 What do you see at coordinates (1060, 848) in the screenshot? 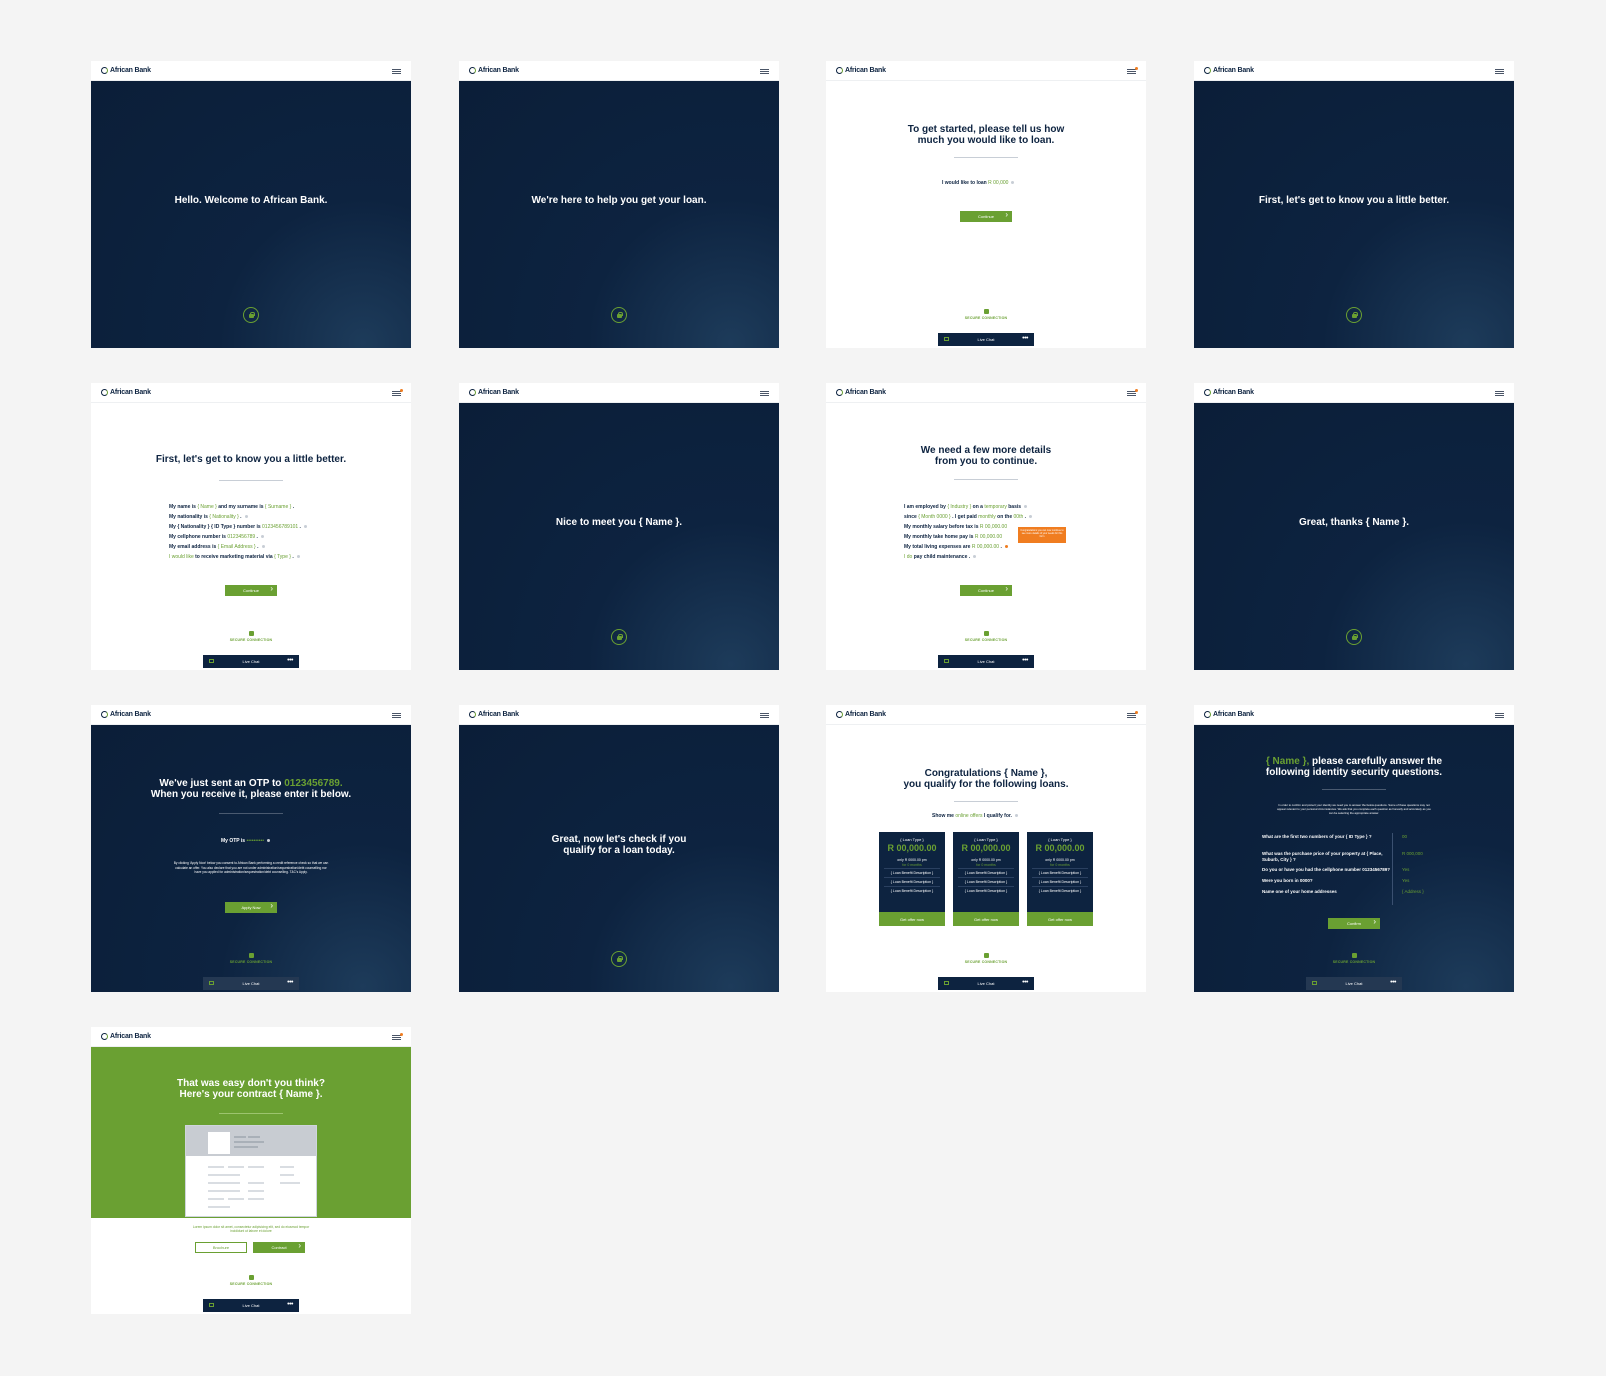
I see `loan-amount: R 00,000.00` at bounding box center [1060, 848].